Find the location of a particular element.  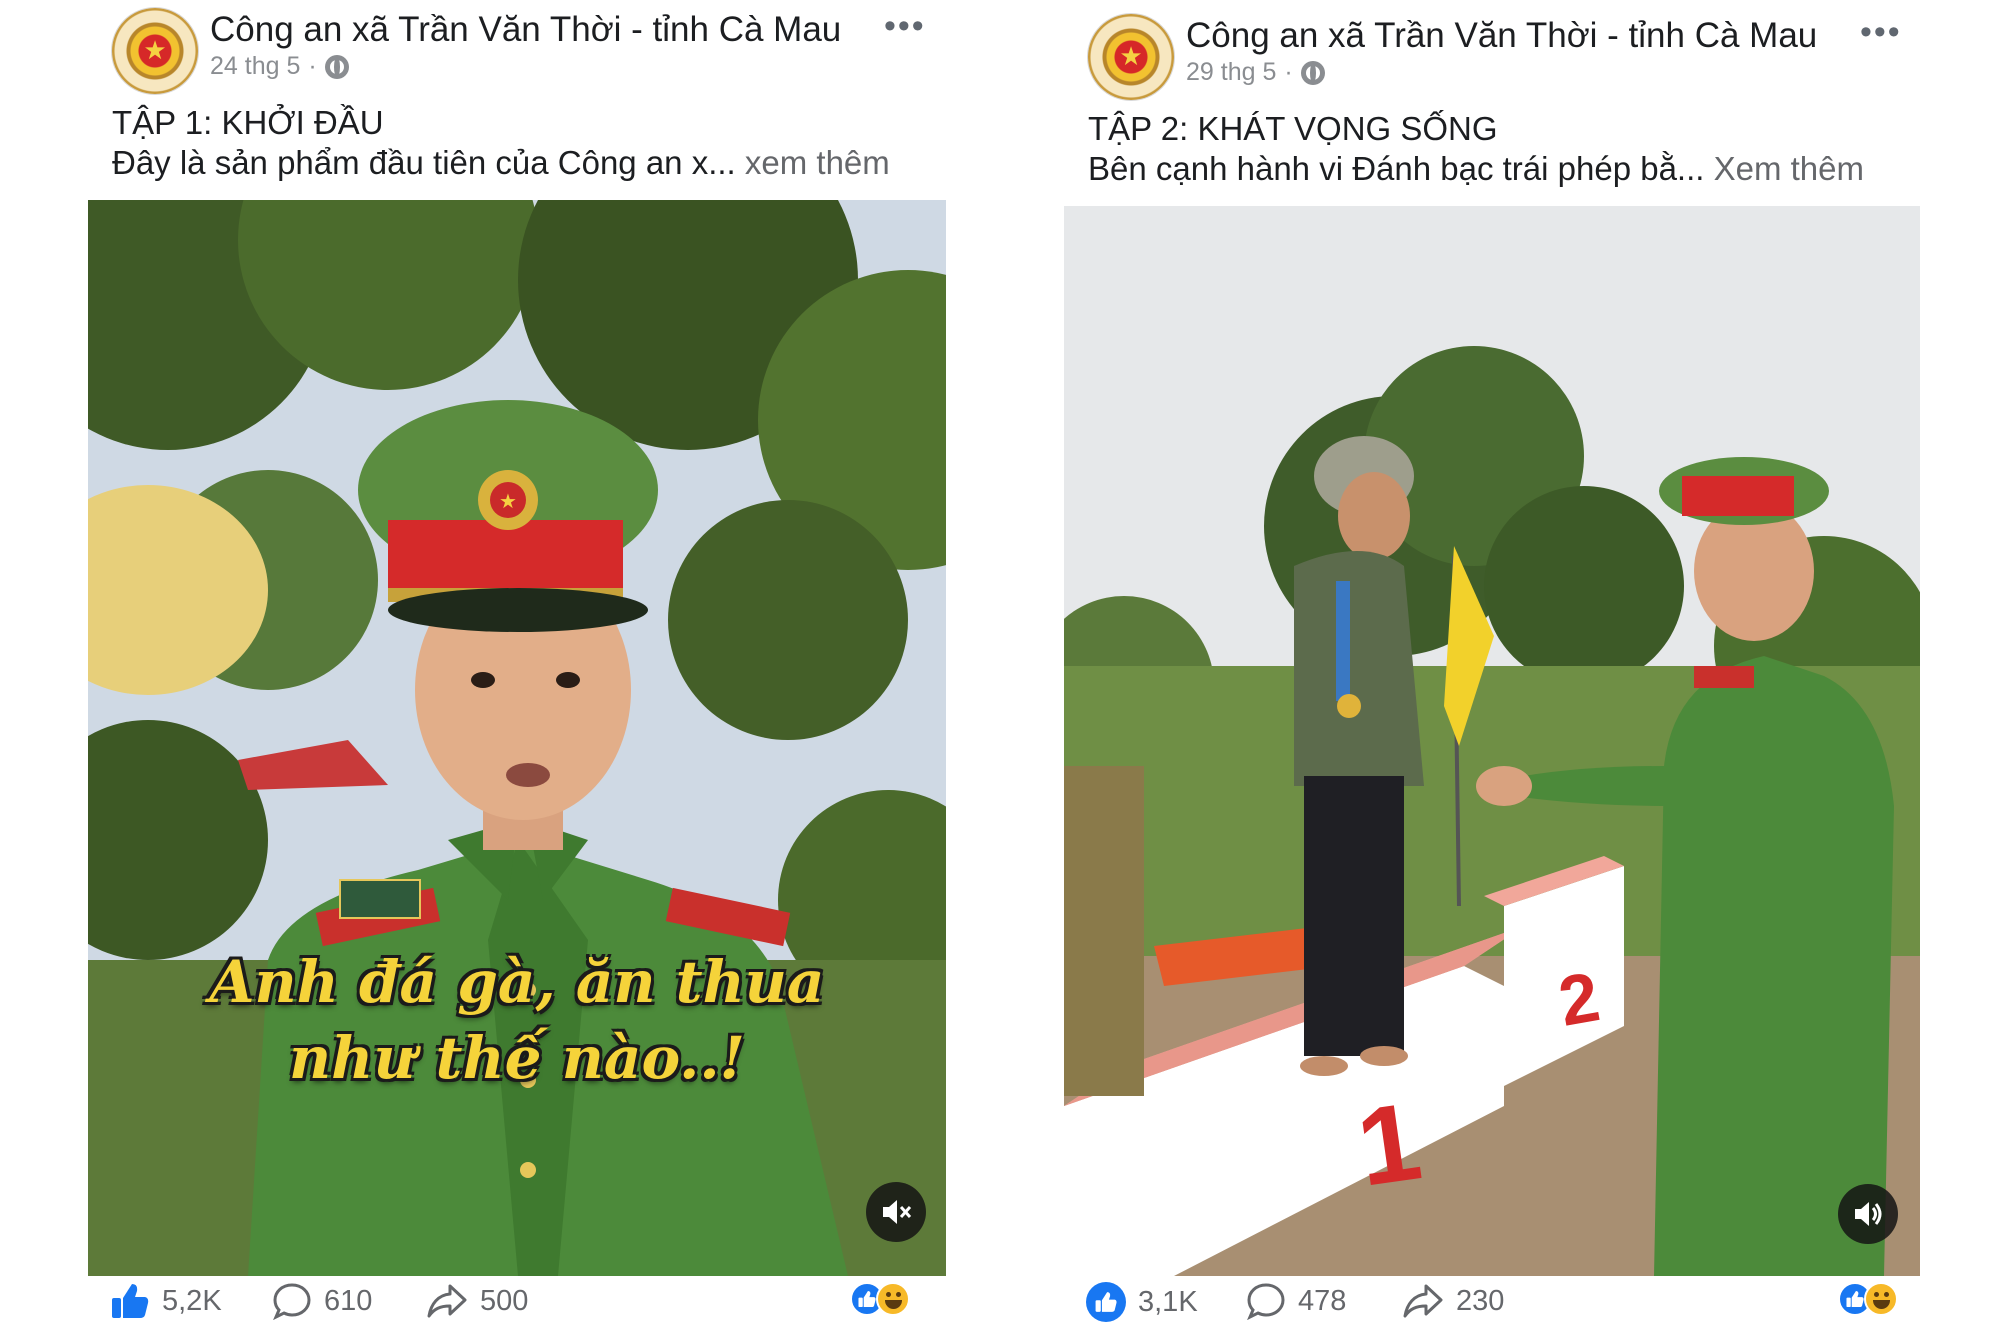

like-count: 3,1K is located at coordinates (1168, 1301).